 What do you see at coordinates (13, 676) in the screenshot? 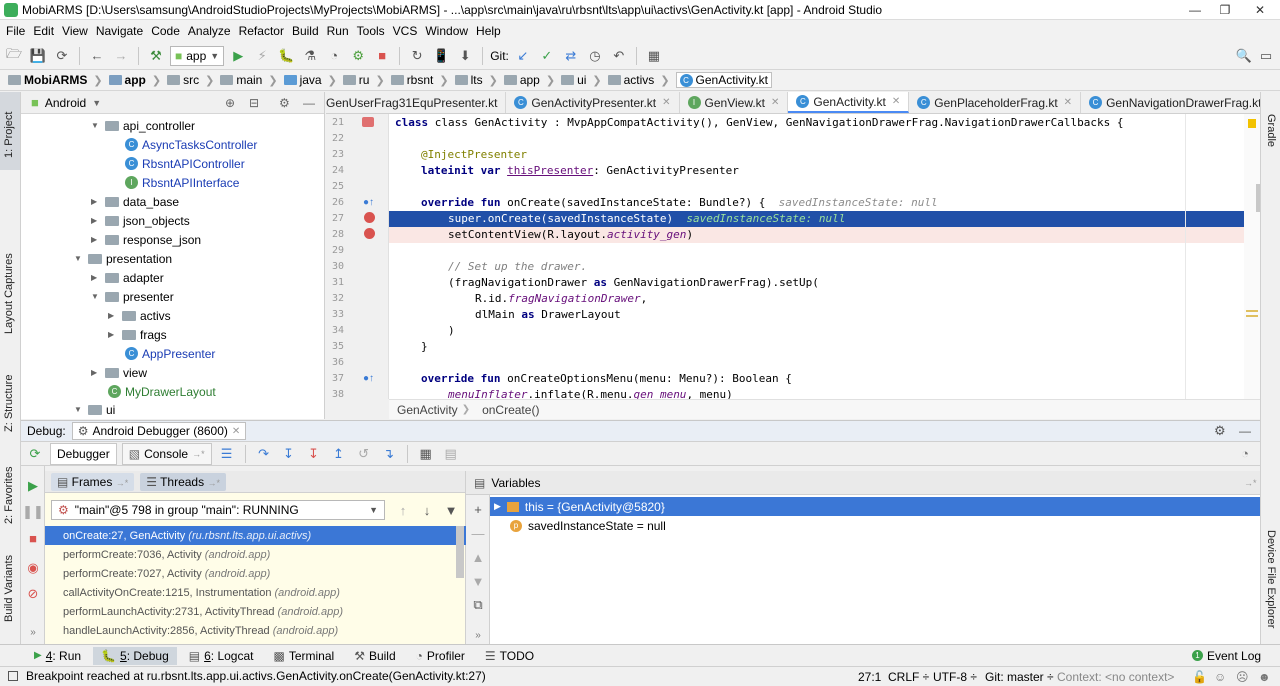
I see `status-toggle-icon` at bounding box center [13, 676].